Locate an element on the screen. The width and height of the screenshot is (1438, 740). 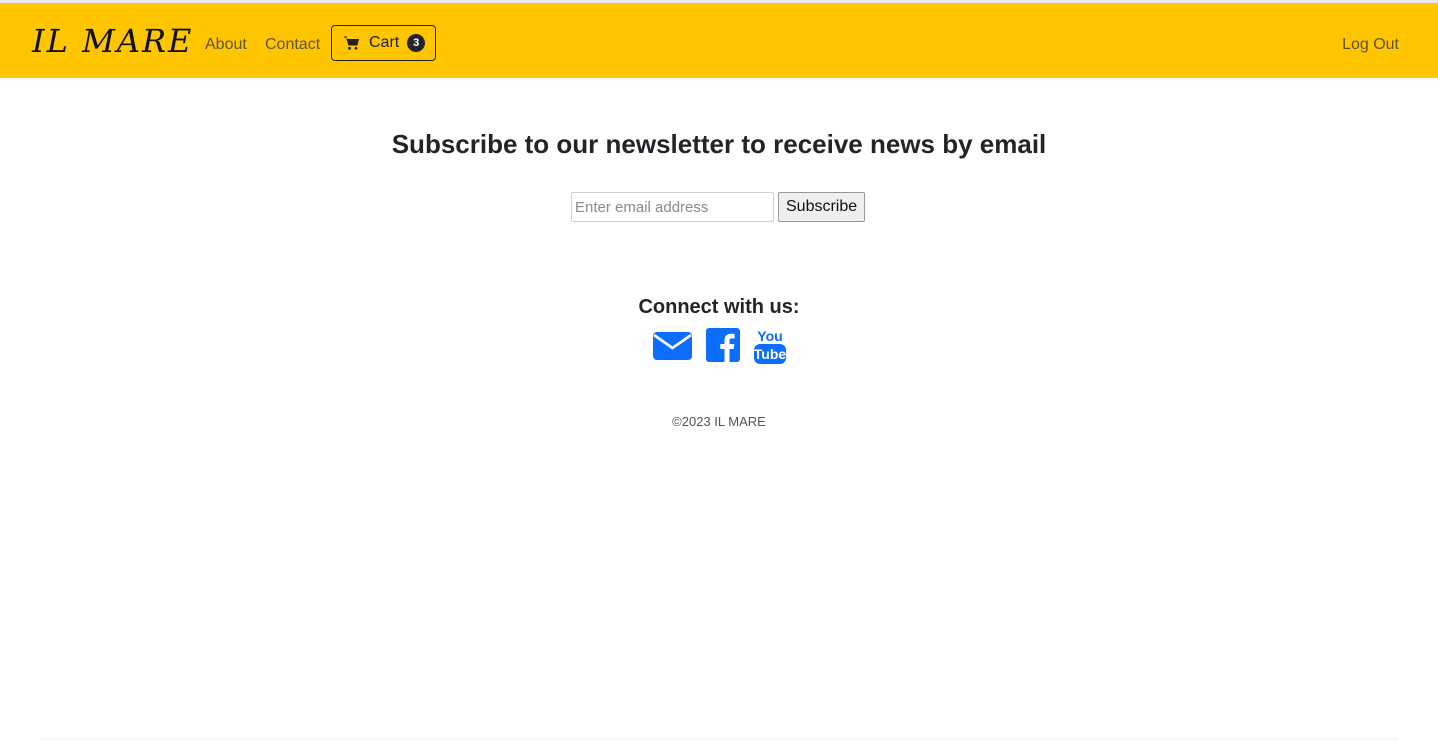
newsletter-form: Subscribe is located at coordinates (718, 207).